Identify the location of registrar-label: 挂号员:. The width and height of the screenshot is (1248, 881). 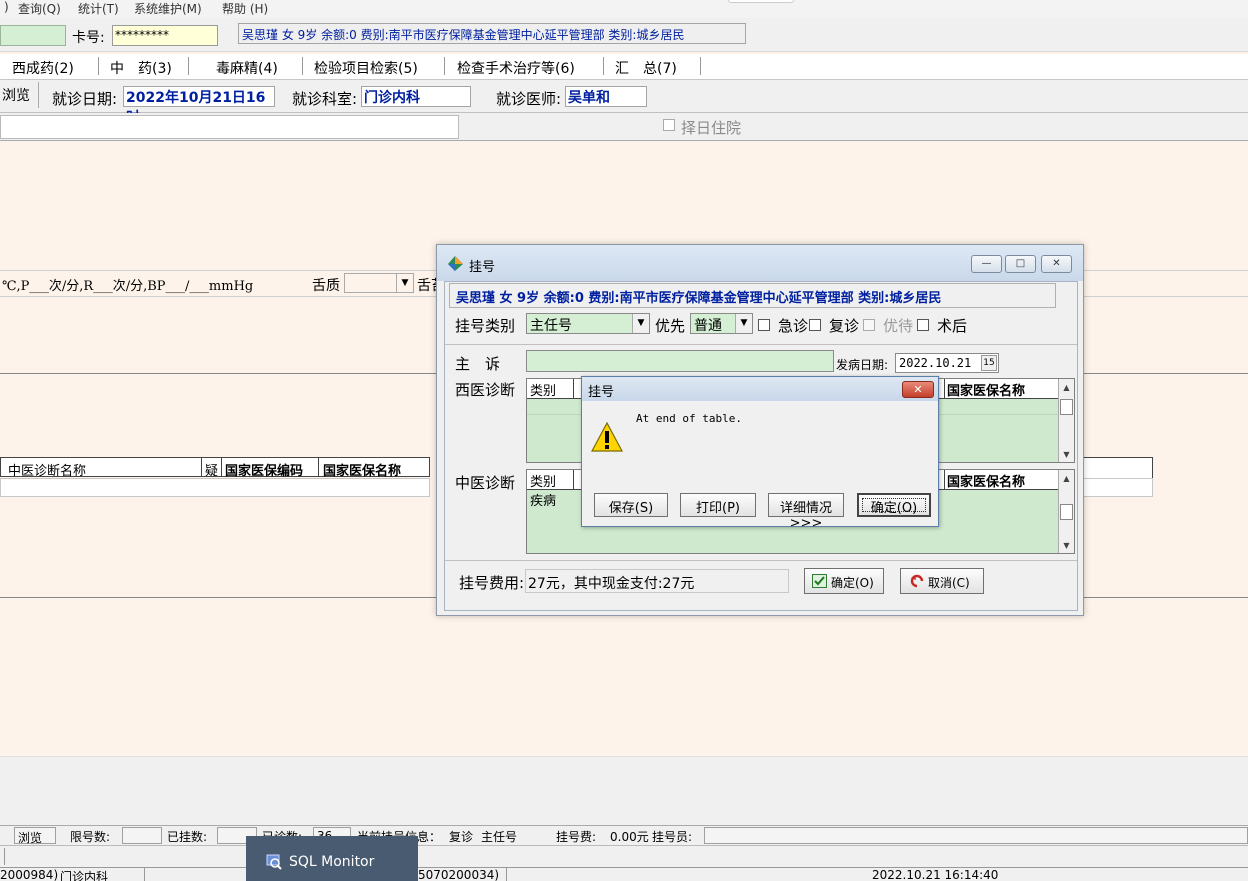
(672, 837).